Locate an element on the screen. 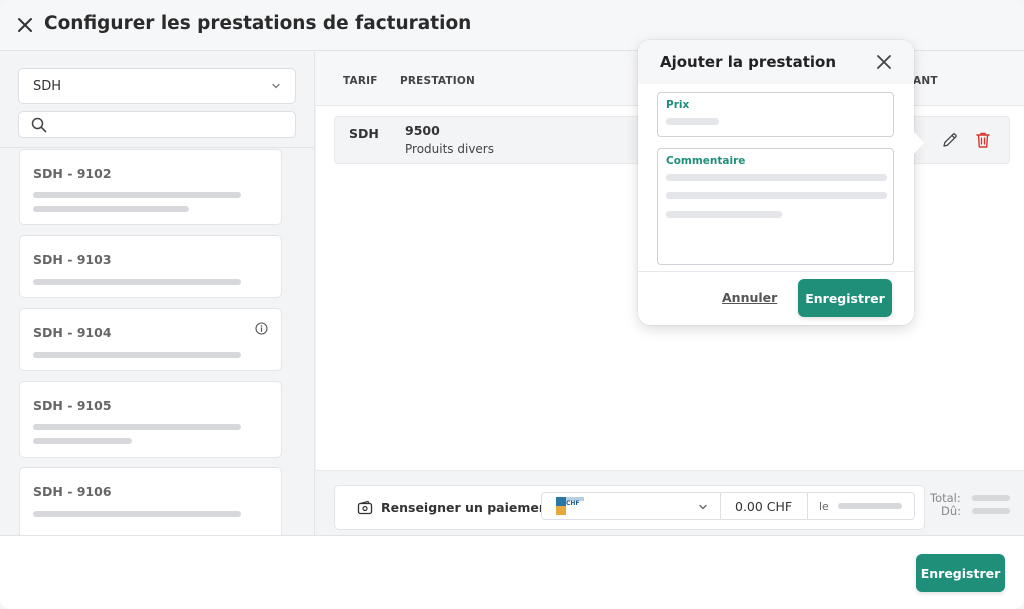  search-icon is located at coordinates (39, 125).